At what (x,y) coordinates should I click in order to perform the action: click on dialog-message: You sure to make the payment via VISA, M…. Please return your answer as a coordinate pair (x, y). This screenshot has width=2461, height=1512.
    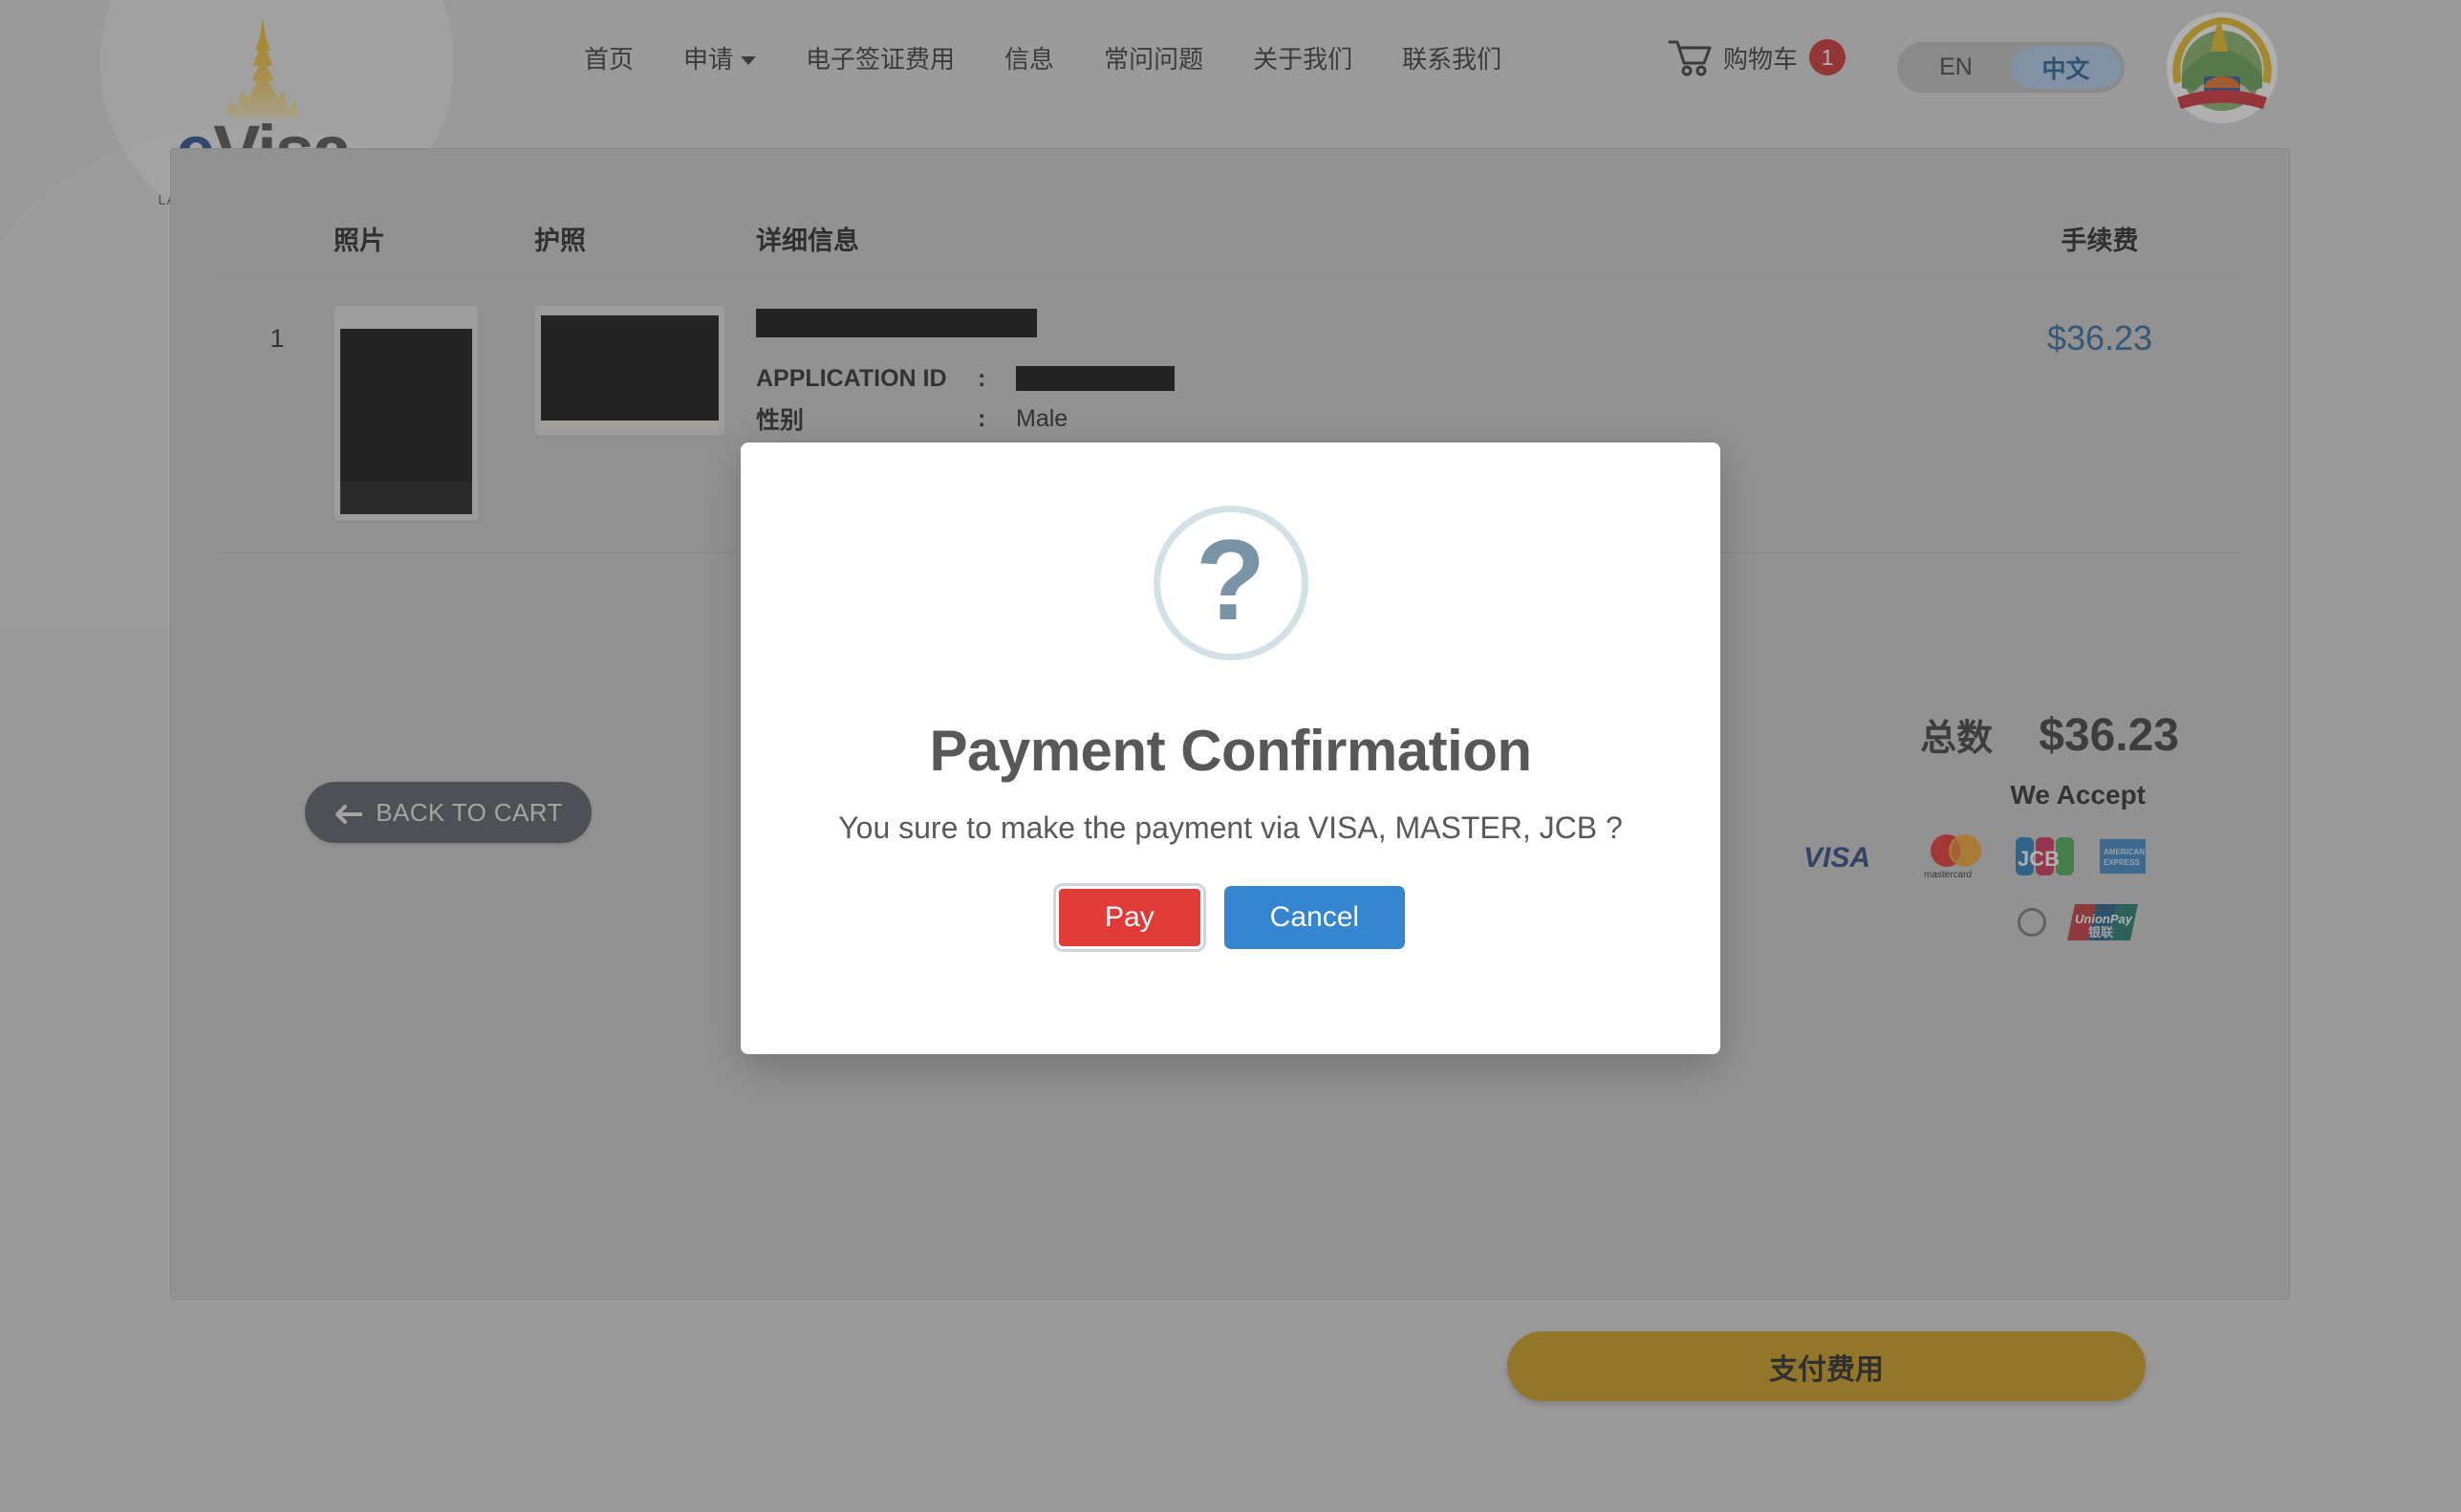
    Looking at the image, I should click on (1230, 828).